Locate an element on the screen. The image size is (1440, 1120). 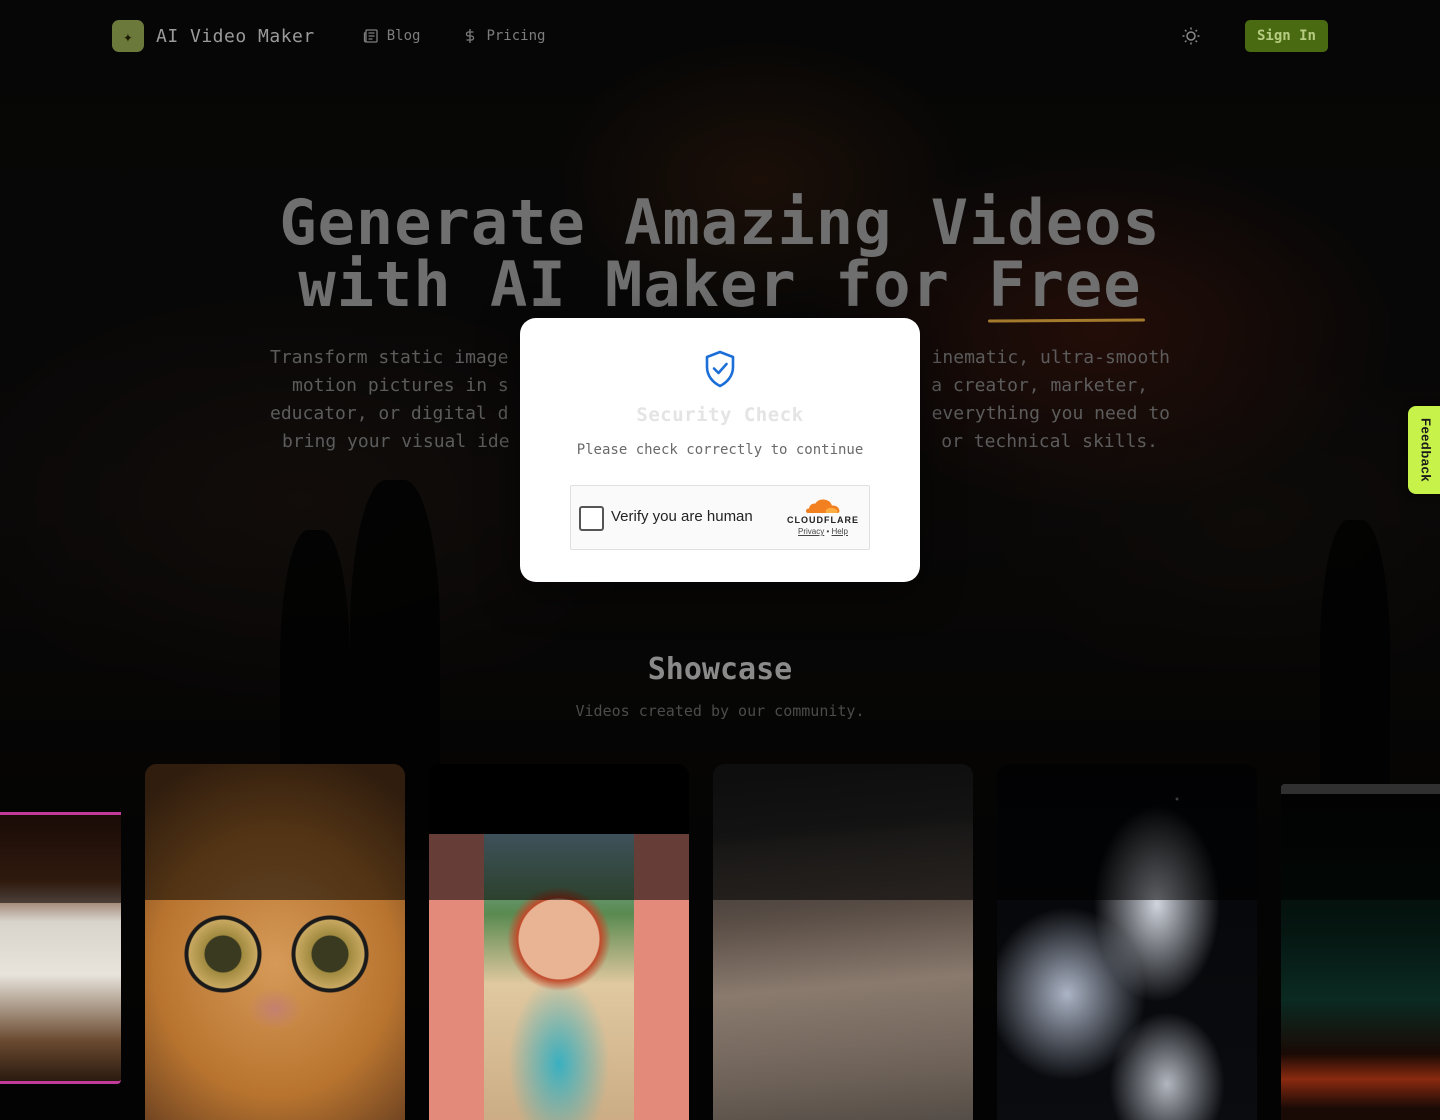
logo: ✦ AI Video Maker is located at coordinates (213, 36).